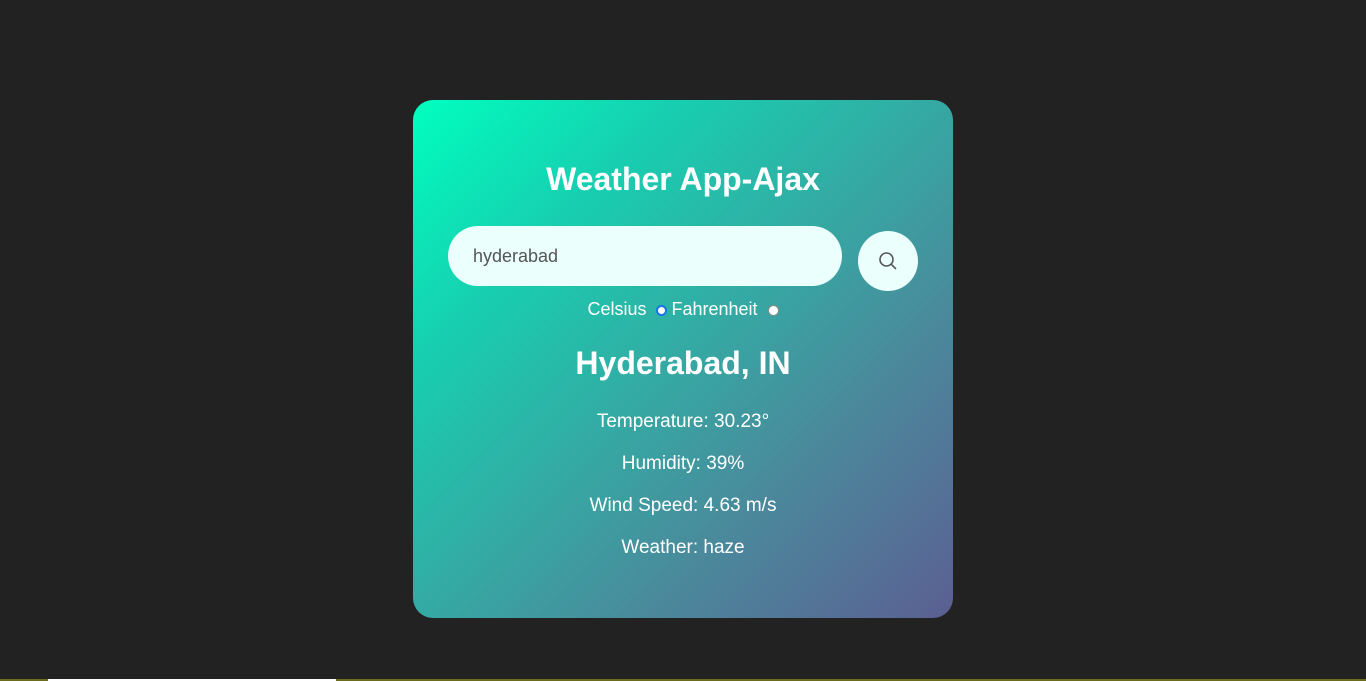  I want to click on city-search-input, so click(645, 256).